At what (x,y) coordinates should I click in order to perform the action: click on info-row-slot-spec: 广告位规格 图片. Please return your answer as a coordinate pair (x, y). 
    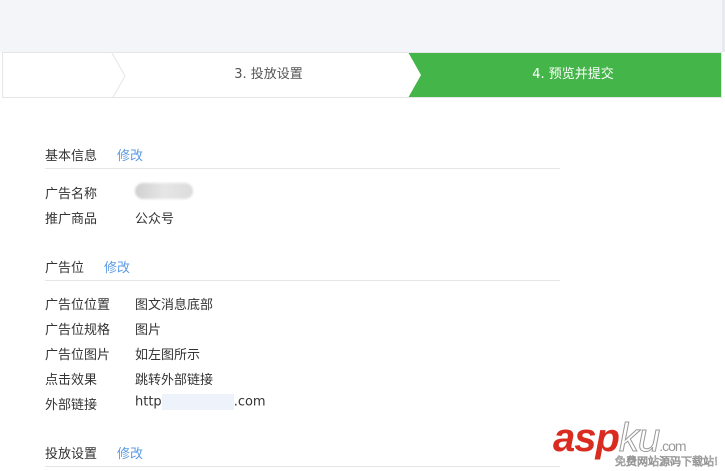
    Looking at the image, I should click on (103, 328).